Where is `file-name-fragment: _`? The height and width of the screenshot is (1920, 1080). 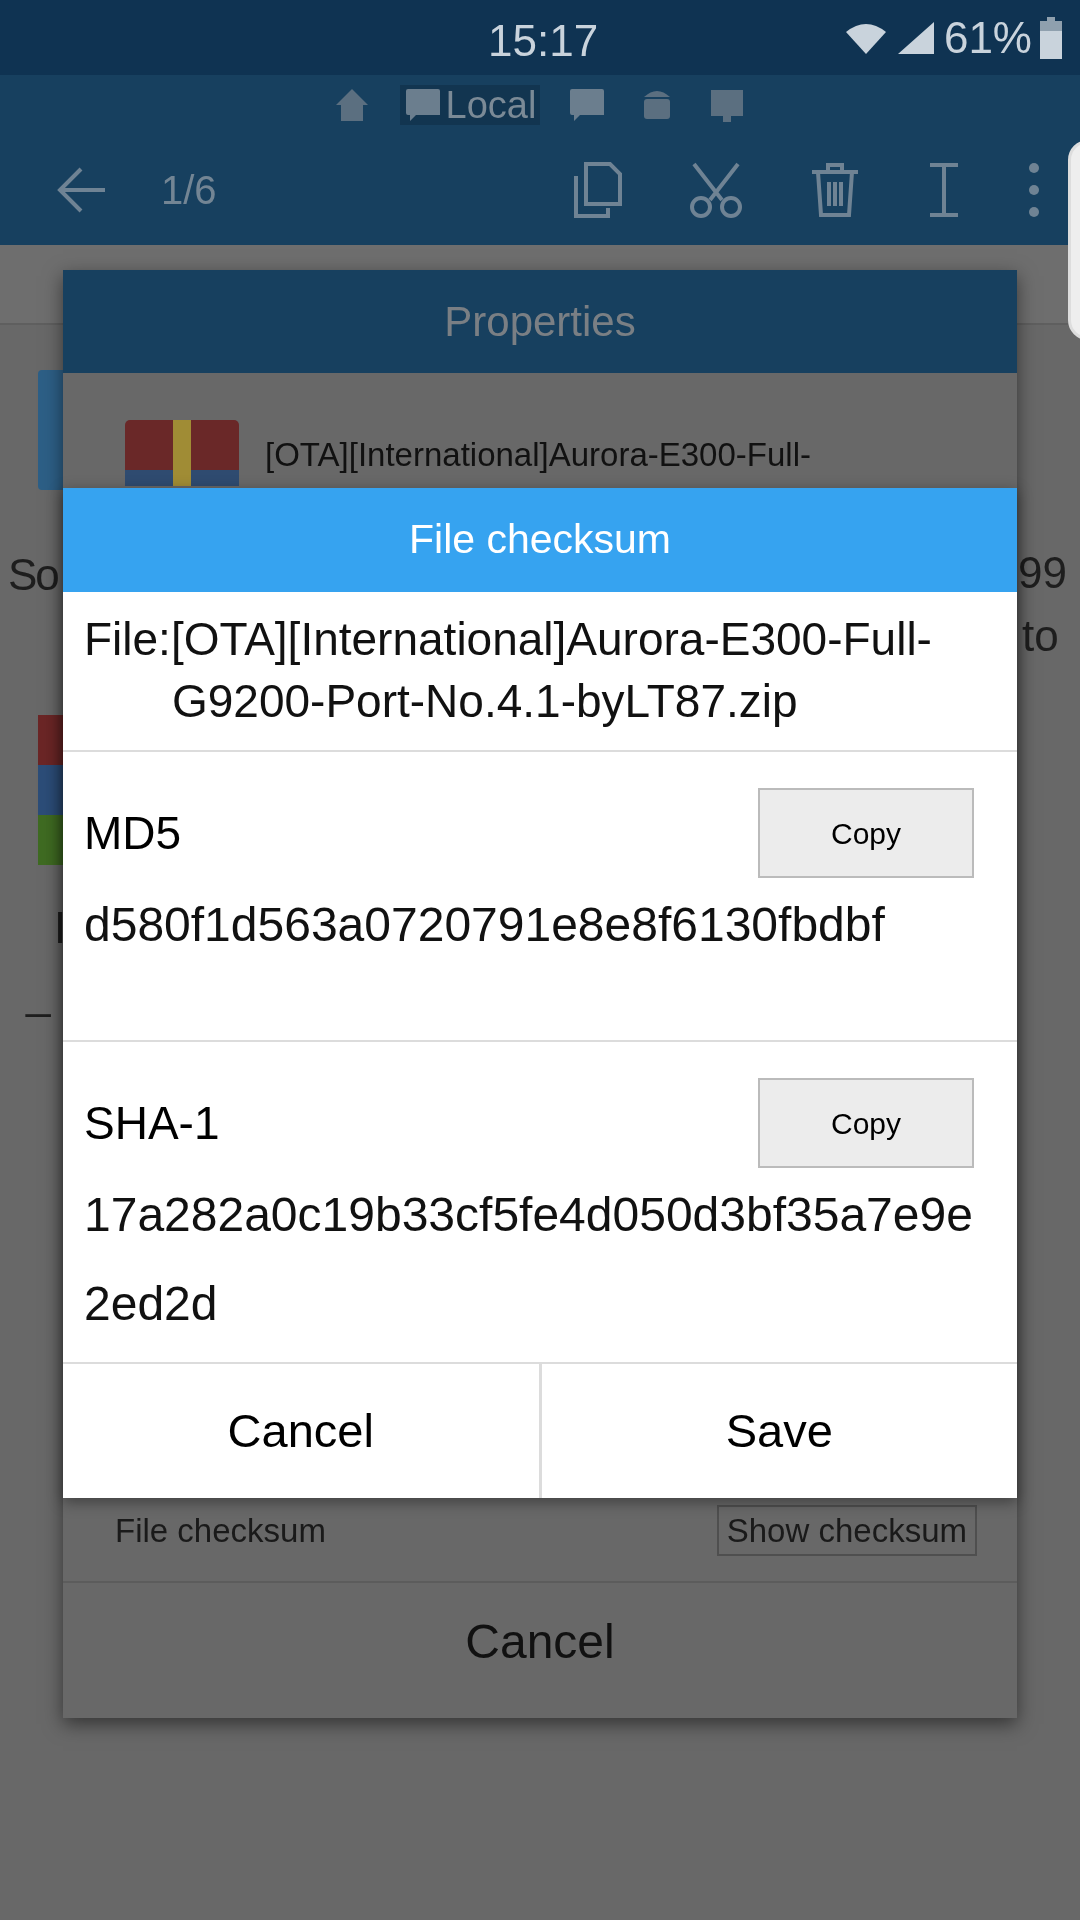 file-name-fragment: _ is located at coordinates (38, 993).